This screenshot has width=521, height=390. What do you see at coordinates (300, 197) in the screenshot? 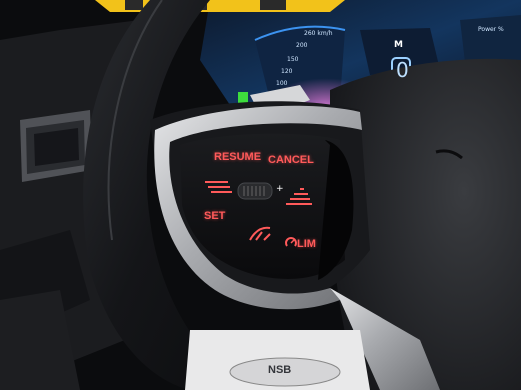
I see `distance-plus-icon` at bounding box center [300, 197].